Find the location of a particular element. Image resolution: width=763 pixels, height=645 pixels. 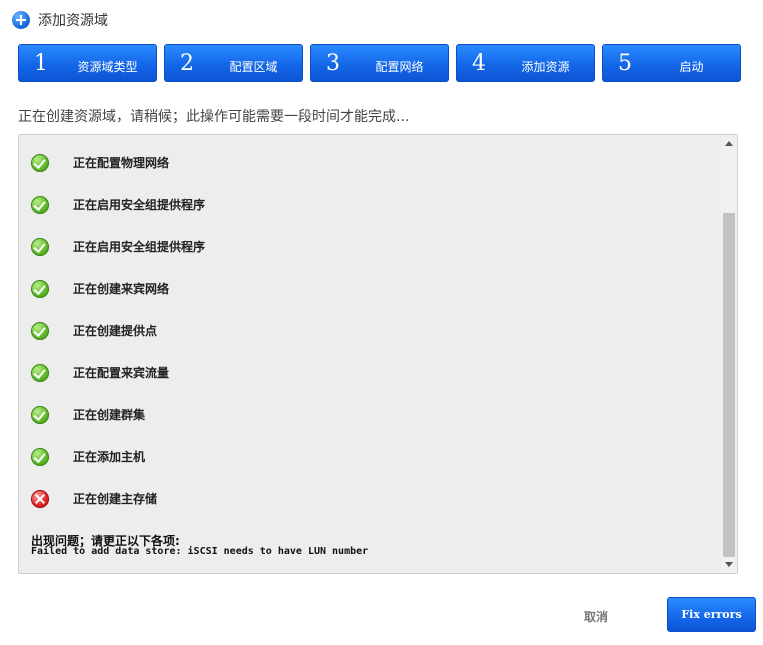

list-item: 正在创建来宾网络 is located at coordinates (118, 298).